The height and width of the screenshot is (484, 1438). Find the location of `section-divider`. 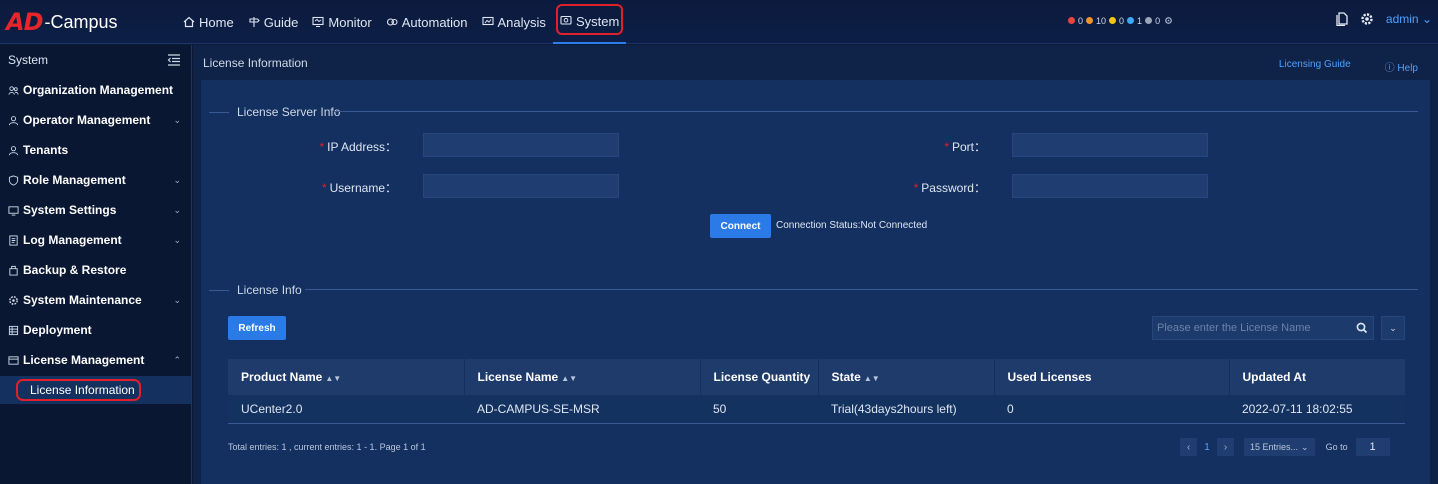

section-divider is located at coordinates (861, 289).